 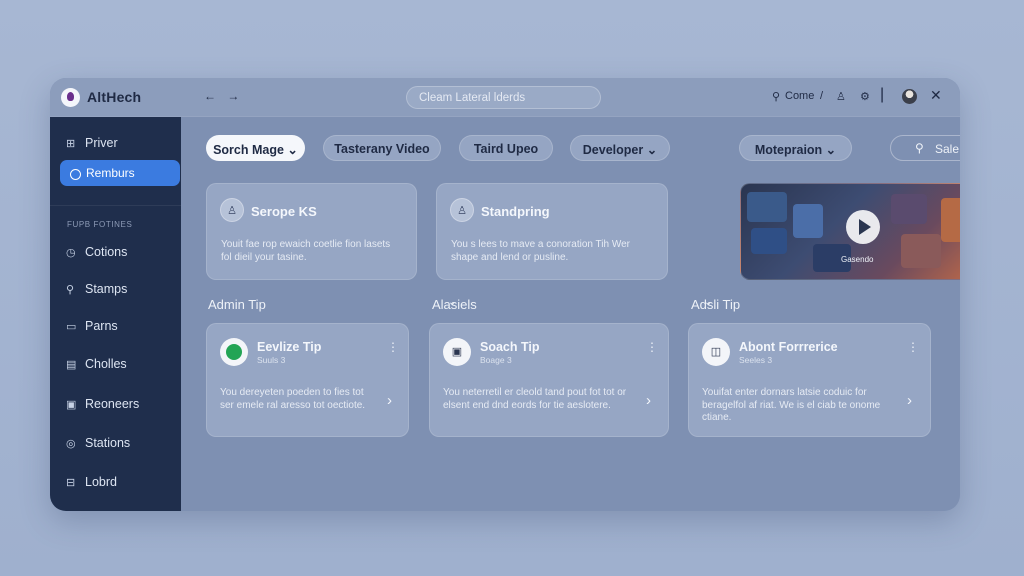 What do you see at coordinates (112, 404) in the screenshot?
I see `sidebar-item-label: Reoneers` at bounding box center [112, 404].